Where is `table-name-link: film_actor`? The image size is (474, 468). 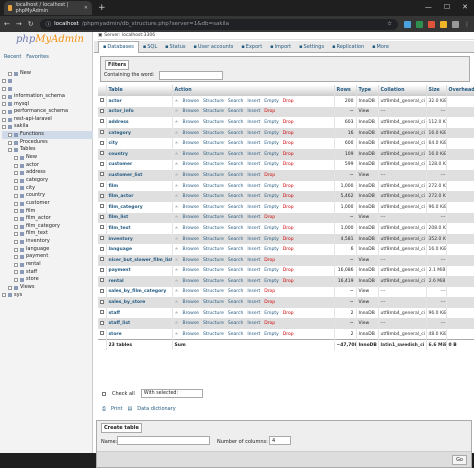
table-name-link: film_actor is located at coordinates (139, 196).